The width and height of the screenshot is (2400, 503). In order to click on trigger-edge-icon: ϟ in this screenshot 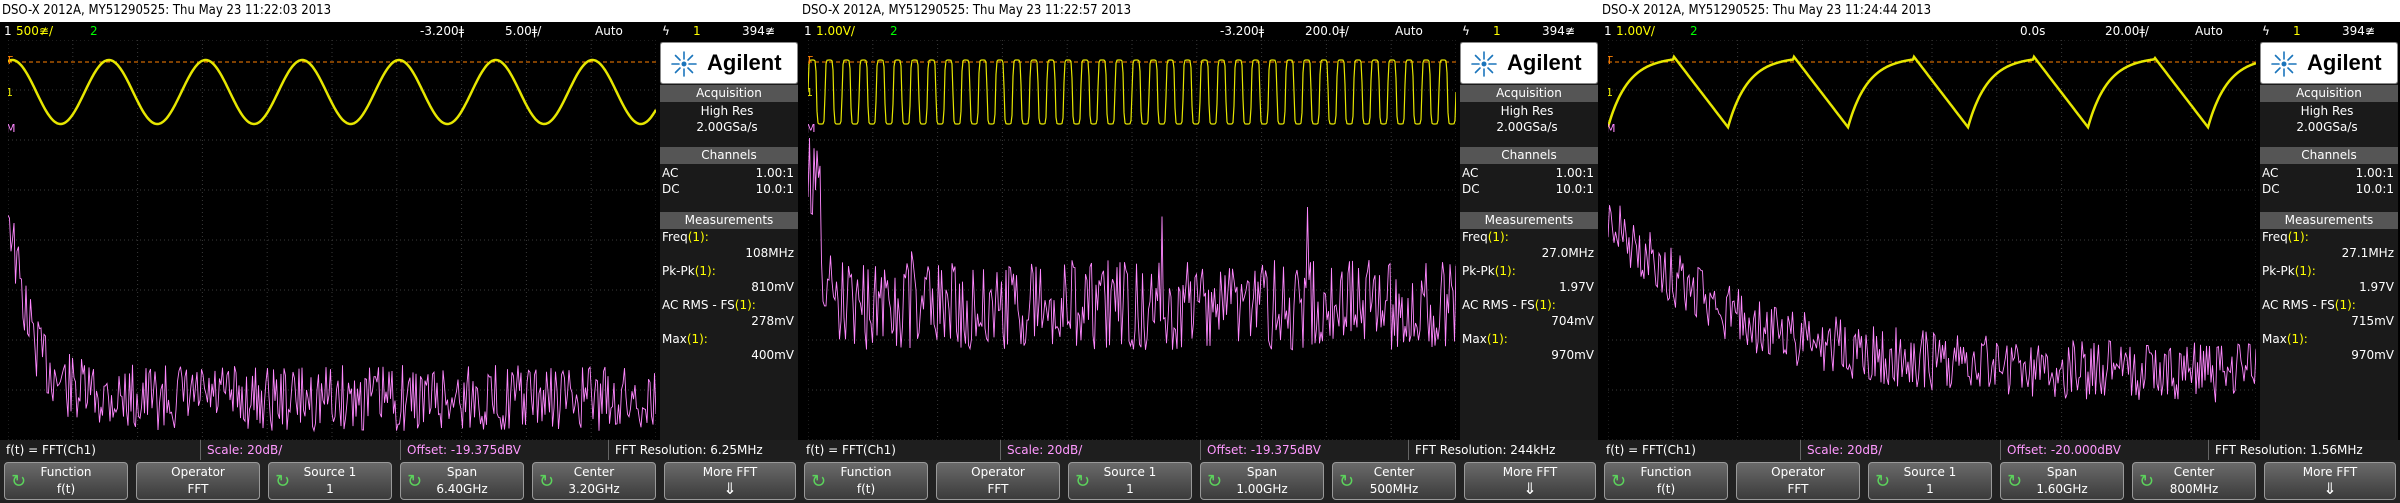, I will do `click(1466, 31)`.